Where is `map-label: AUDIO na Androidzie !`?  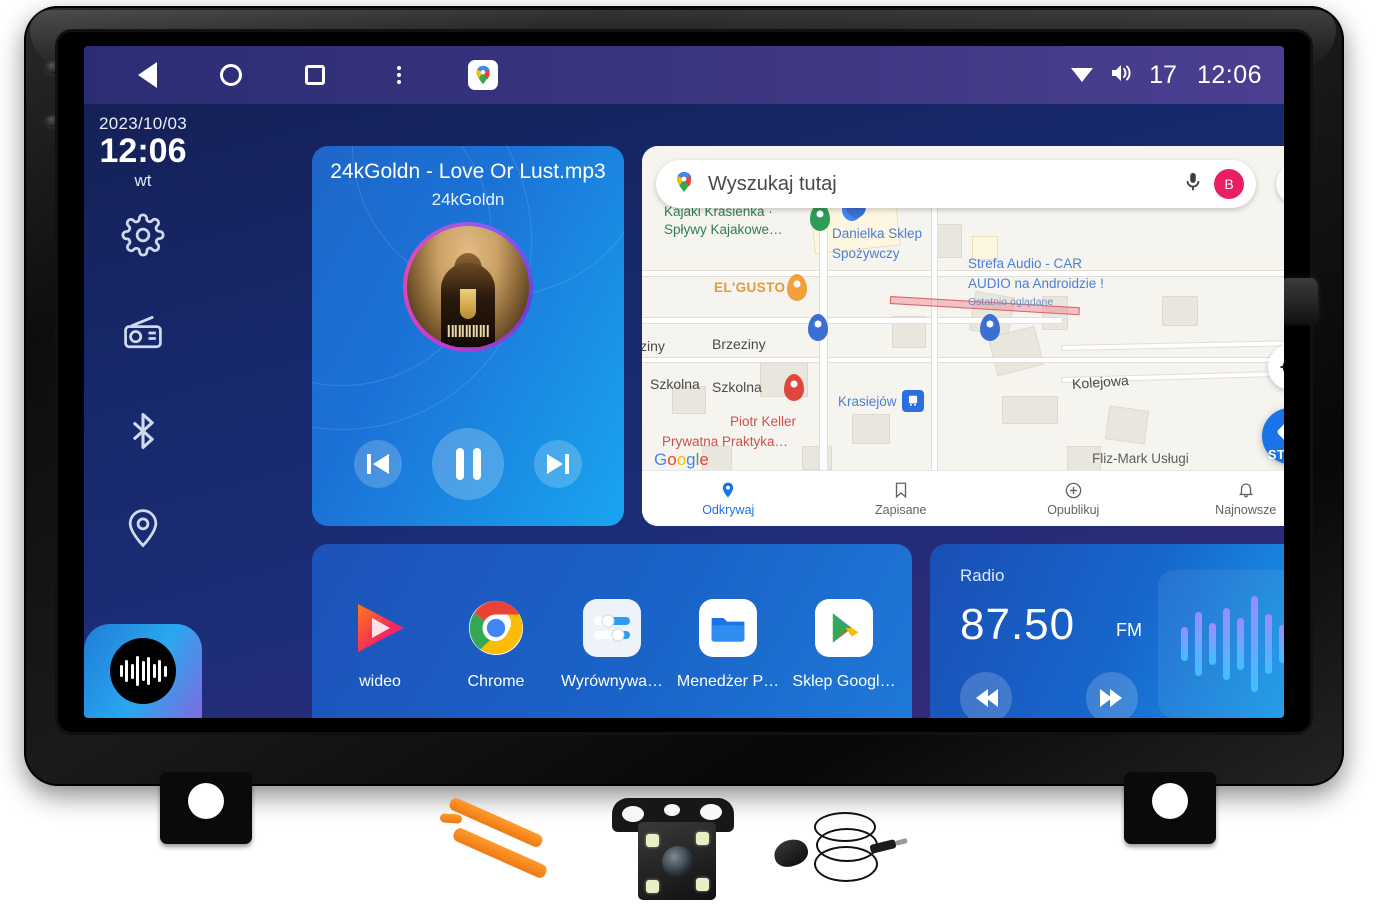
map-label: AUDIO na Androidzie ! is located at coordinates (1036, 283).